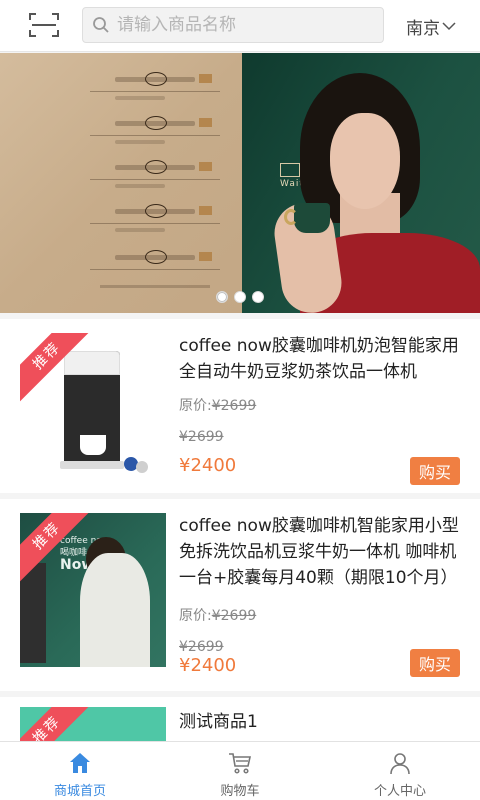 The image size is (480, 800). What do you see at coordinates (79, 791) in the screenshot?
I see `tab-label: 商城首页` at bounding box center [79, 791].